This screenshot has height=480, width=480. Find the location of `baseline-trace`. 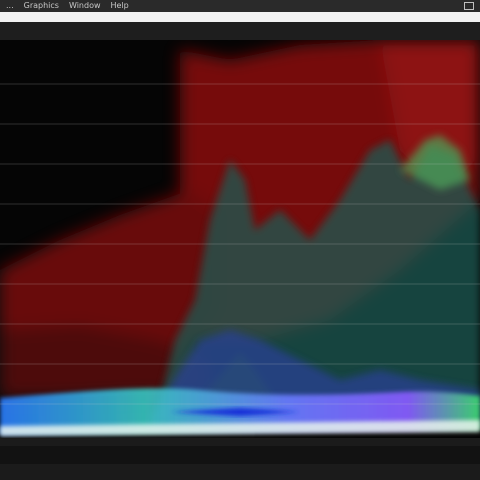

baseline-trace is located at coordinates (240, 412).